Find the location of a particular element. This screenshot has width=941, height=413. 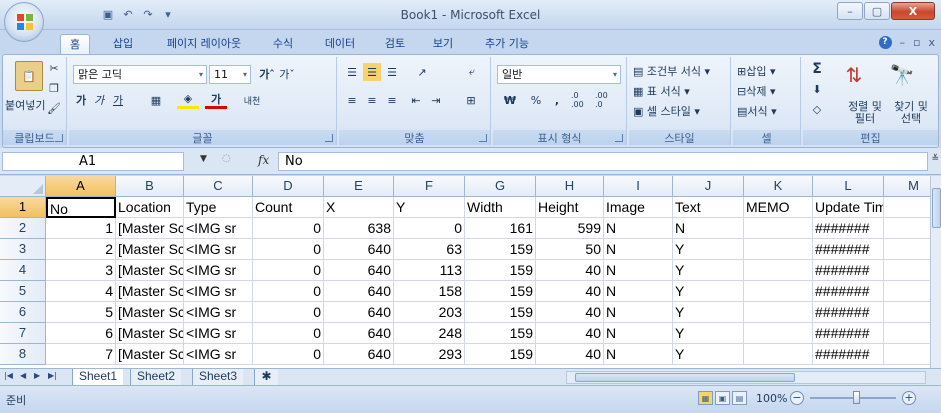

shrink-font-icon: 가ˇ is located at coordinates (287, 74).